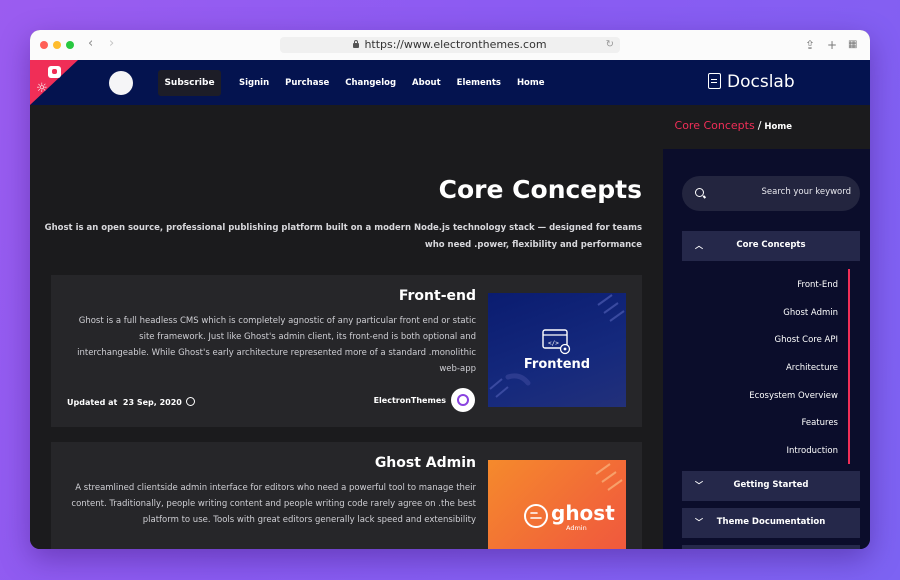  I want to click on author-name: ElectronThemes, so click(410, 400).